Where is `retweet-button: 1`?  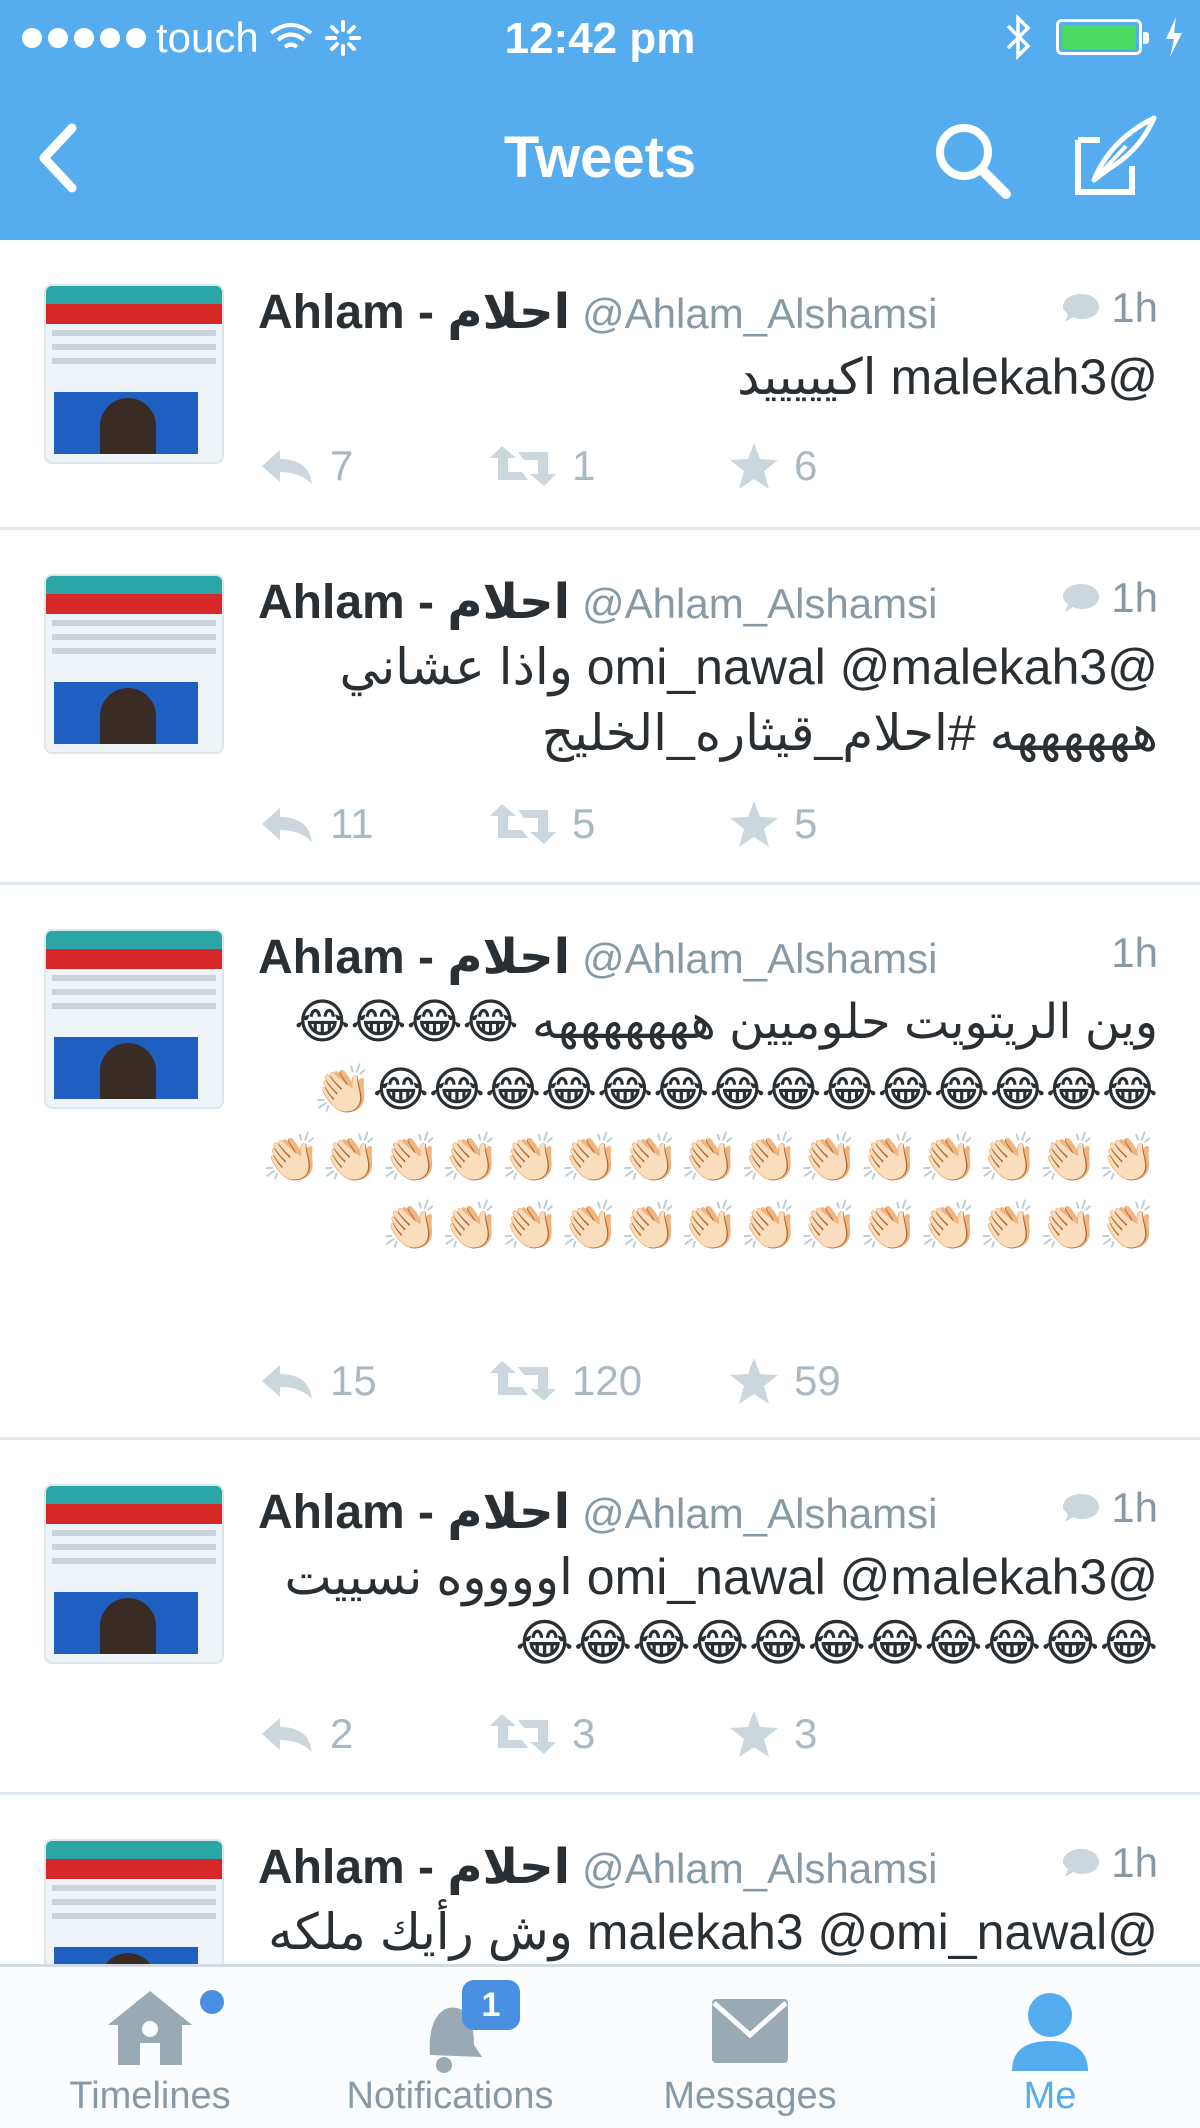
retweet-button: 1 is located at coordinates (608, 466).